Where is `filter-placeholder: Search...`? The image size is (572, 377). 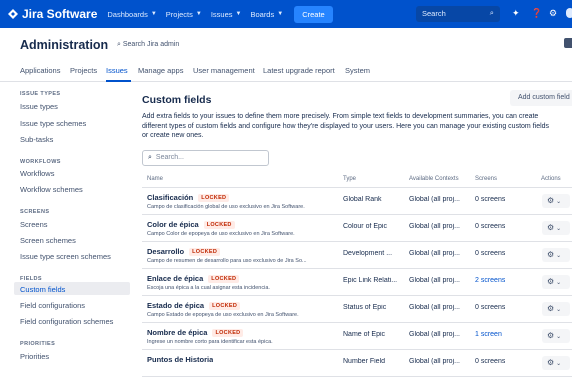 filter-placeholder: Search... is located at coordinates (169, 157).